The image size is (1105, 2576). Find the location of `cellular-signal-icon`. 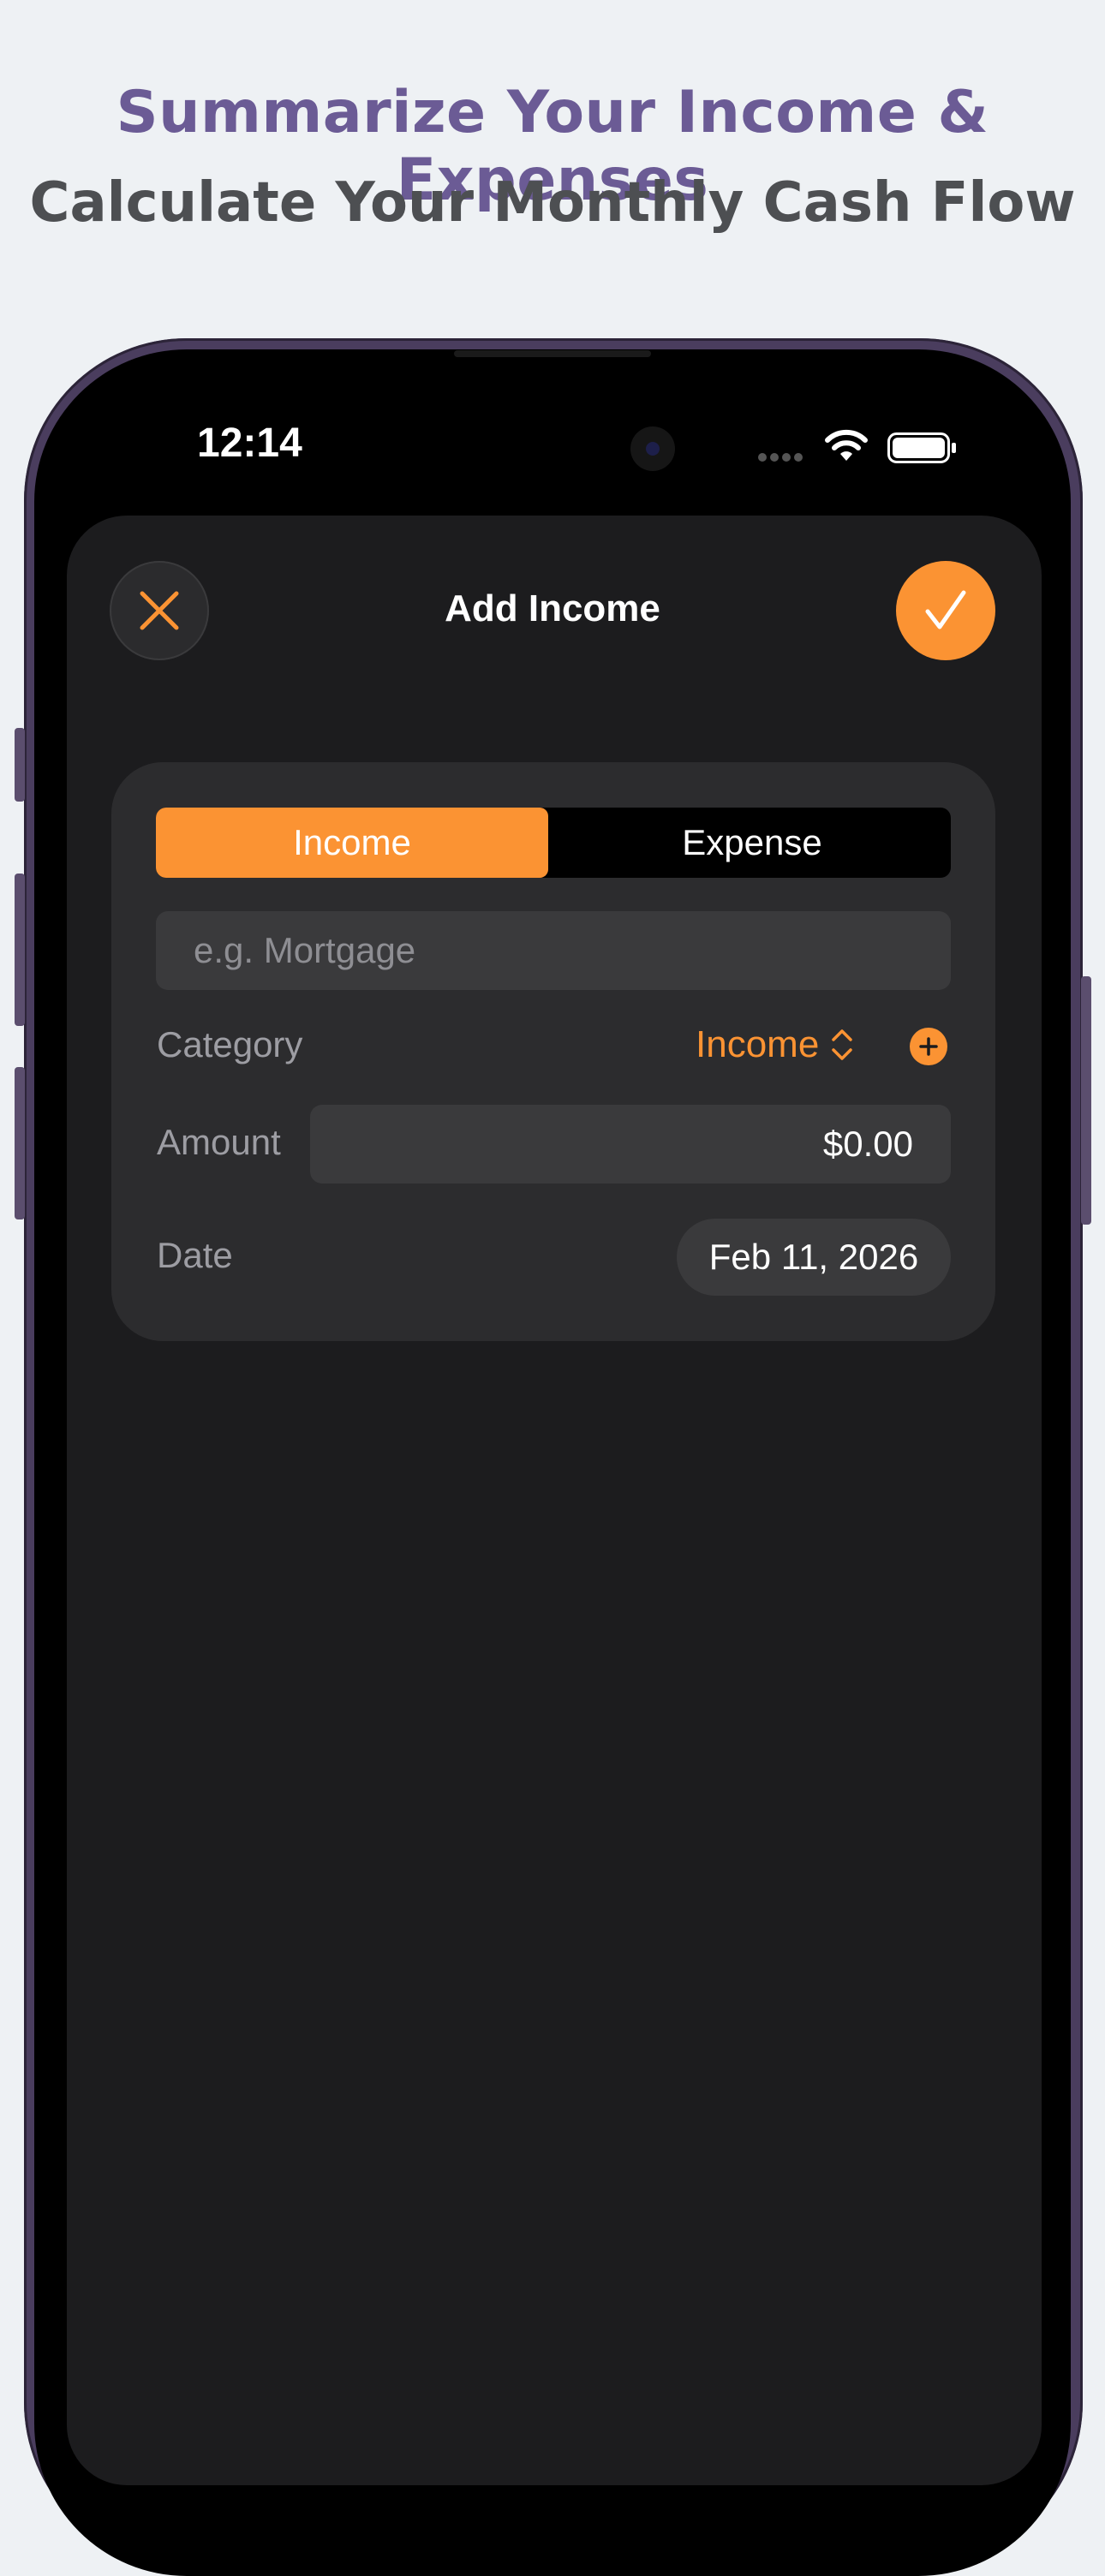

cellular-signal-icon is located at coordinates (781, 457).